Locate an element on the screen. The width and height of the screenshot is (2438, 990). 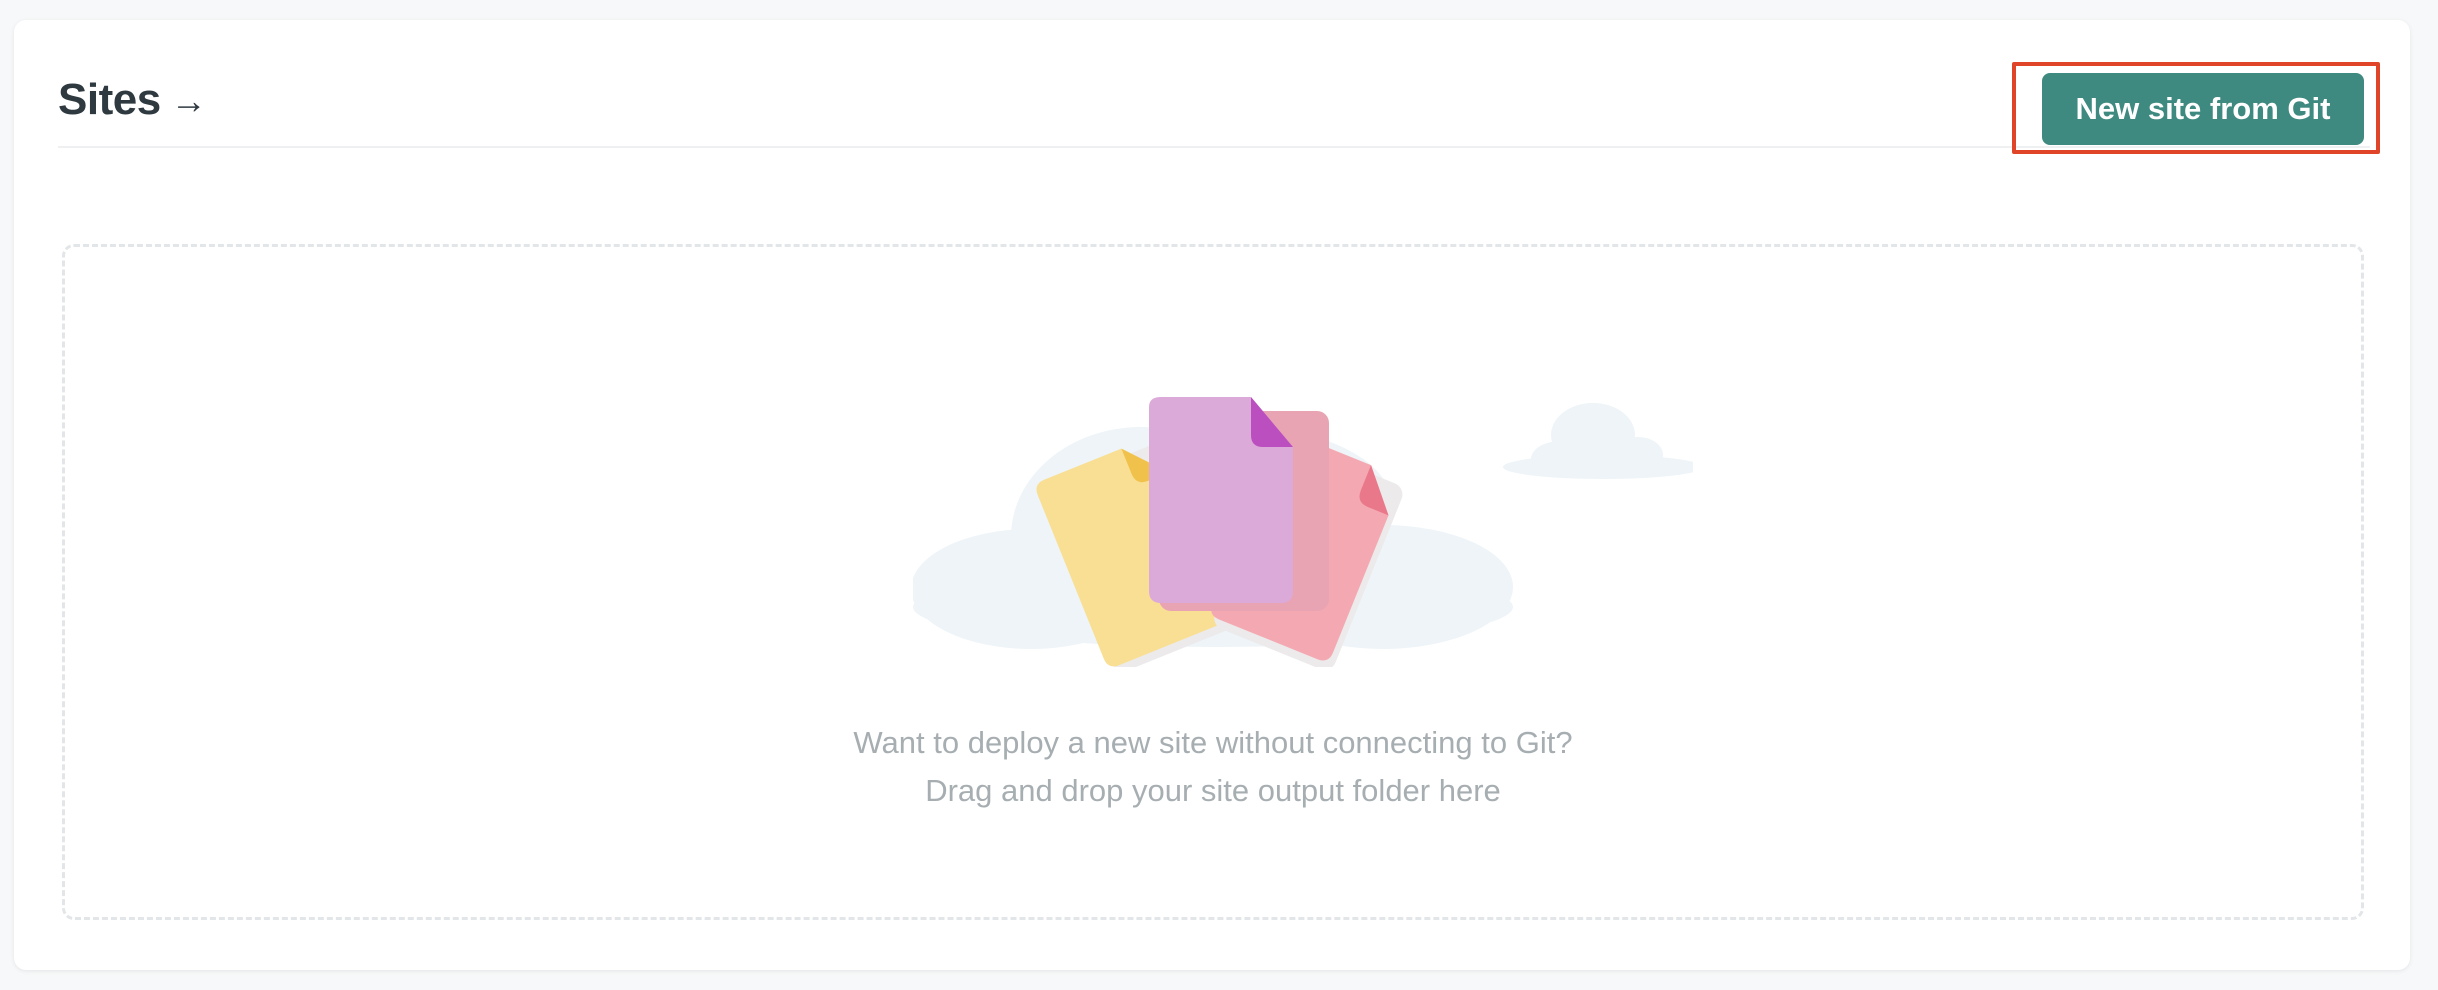
arrow-right-icon: → is located at coordinates (188, 100).